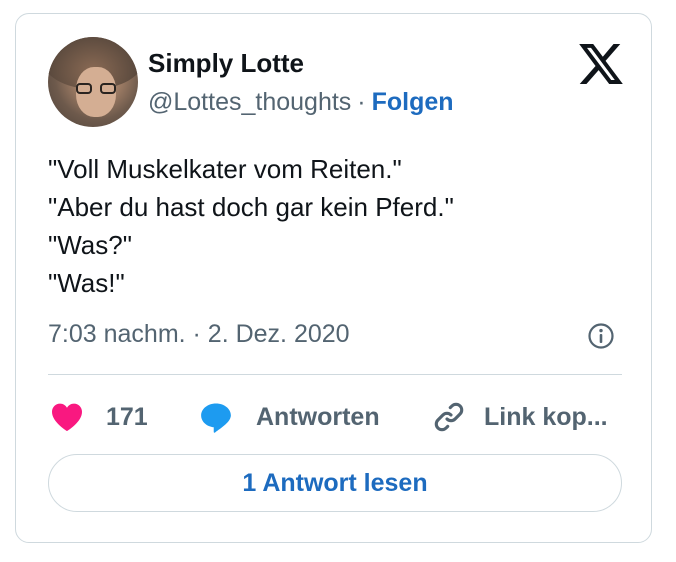 The image size is (676, 562). Describe the element at coordinates (318, 416) in the screenshot. I see `reply-label: Antworten` at that location.